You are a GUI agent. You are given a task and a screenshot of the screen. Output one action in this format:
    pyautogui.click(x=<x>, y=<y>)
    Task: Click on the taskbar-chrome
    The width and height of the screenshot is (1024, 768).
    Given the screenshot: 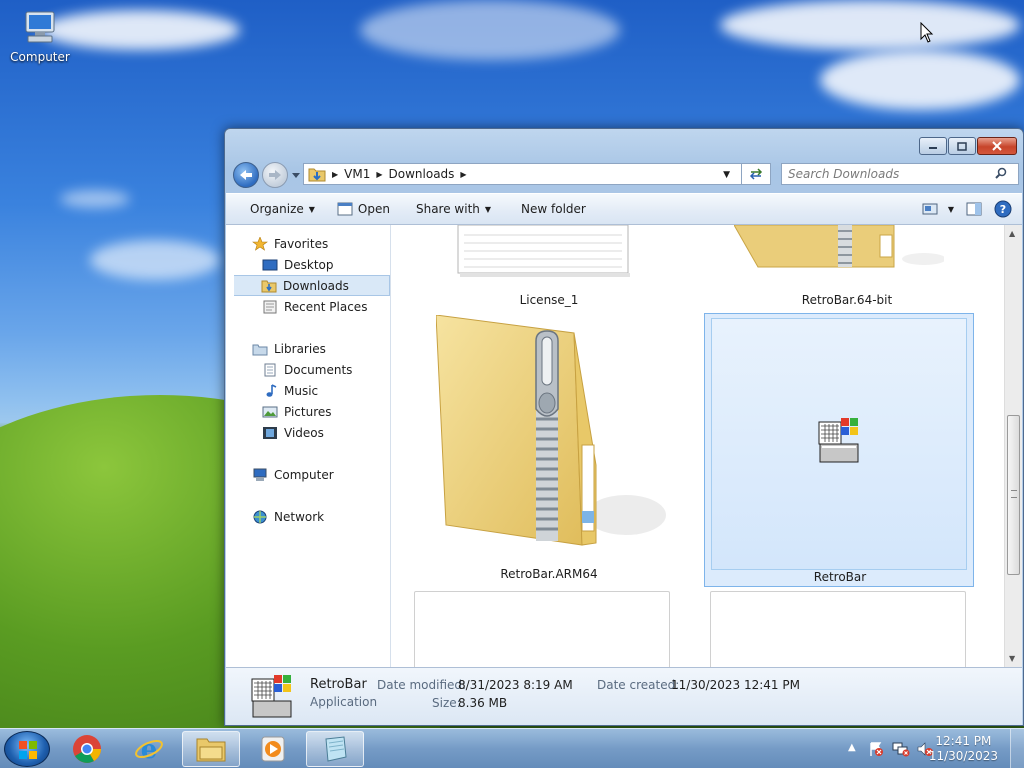 What is the action you would take?
    pyautogui.click(x=87, y=749)
    